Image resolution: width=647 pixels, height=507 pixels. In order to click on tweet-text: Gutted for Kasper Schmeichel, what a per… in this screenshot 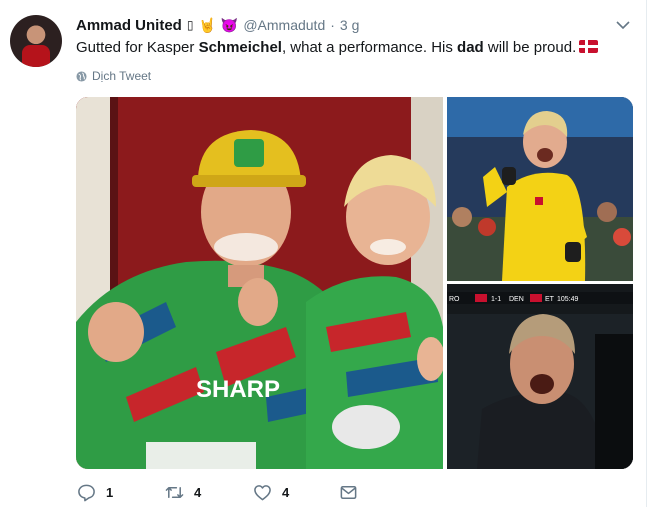, I will do `click(351, 48)`.